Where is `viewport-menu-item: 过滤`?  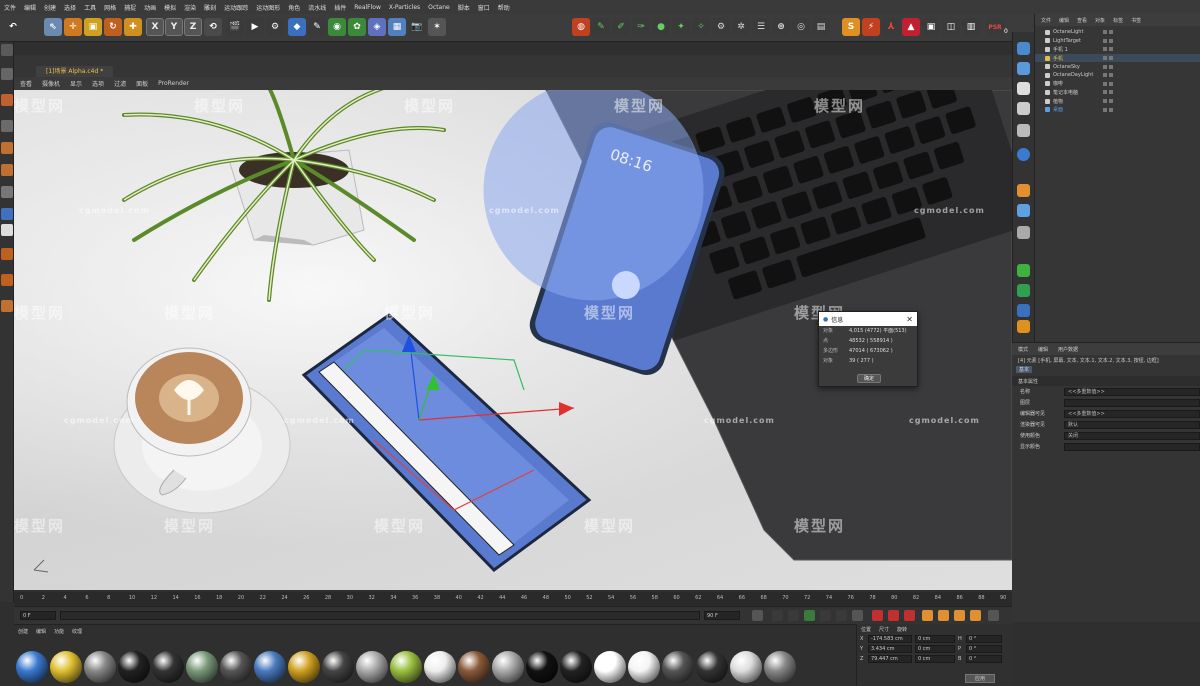 viewport-menu-item: 过滤 is located at coordinates (120, 83).